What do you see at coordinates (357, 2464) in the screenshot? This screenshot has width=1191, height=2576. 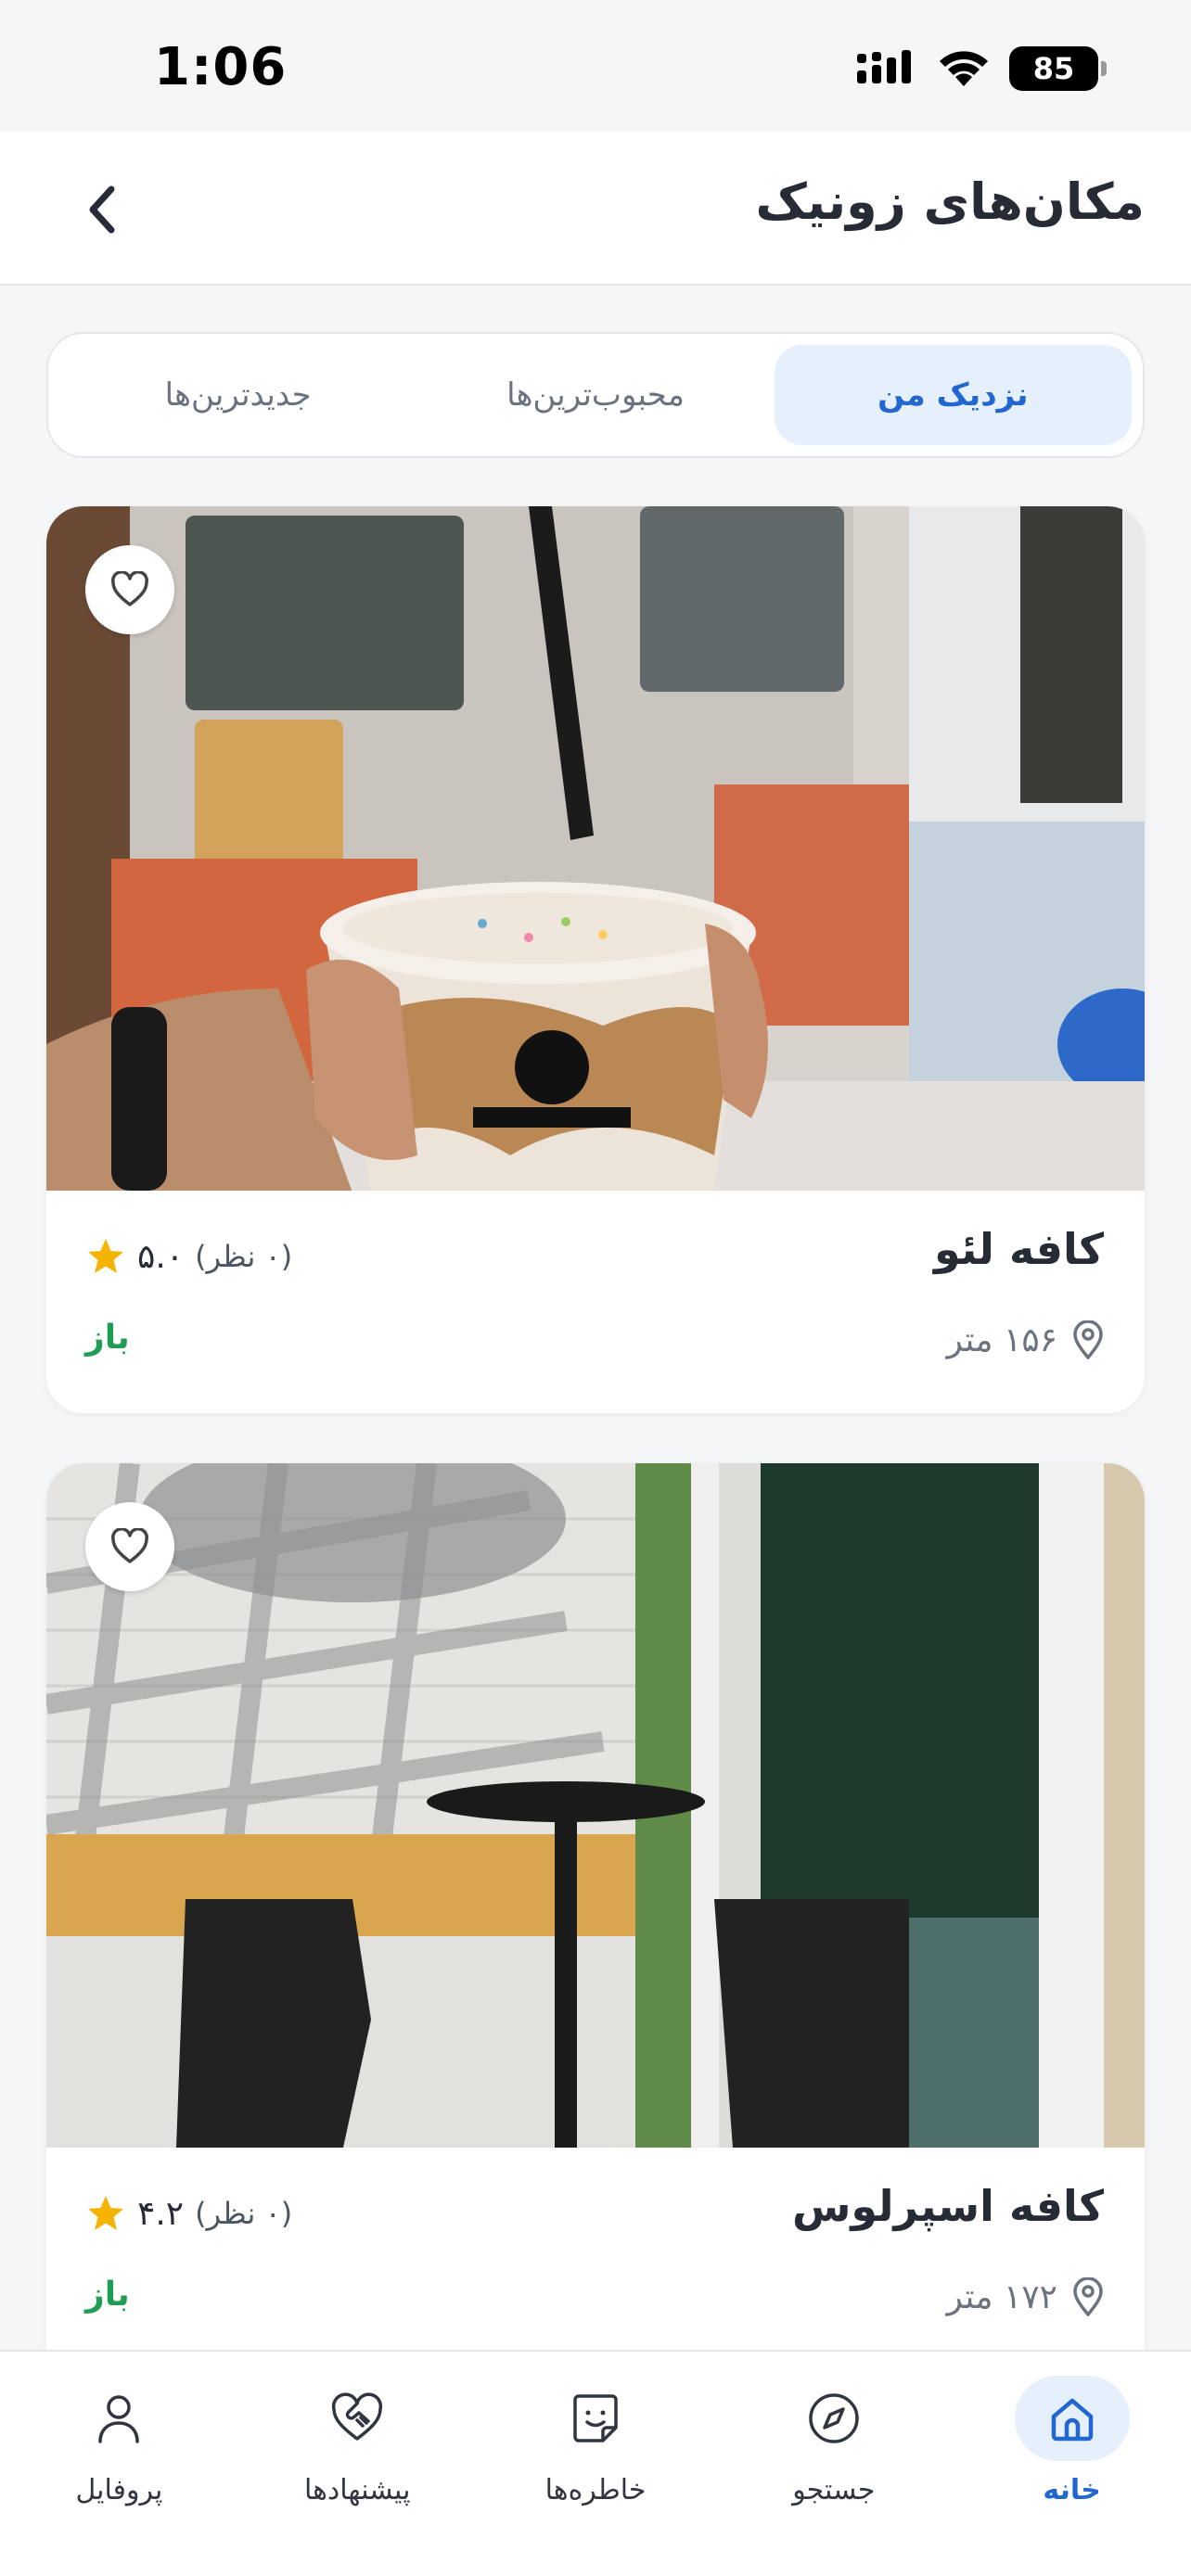 I see `nav-item-suggestions: پیشنهادها` at bounding box center [357, 2464].